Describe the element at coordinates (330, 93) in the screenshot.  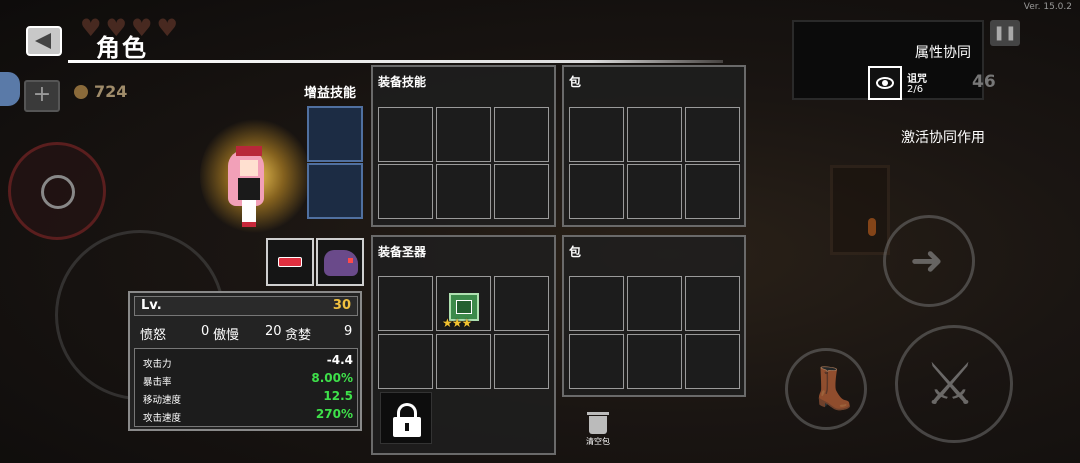
I see `bonus-skill-label: 增益技能` at that location.